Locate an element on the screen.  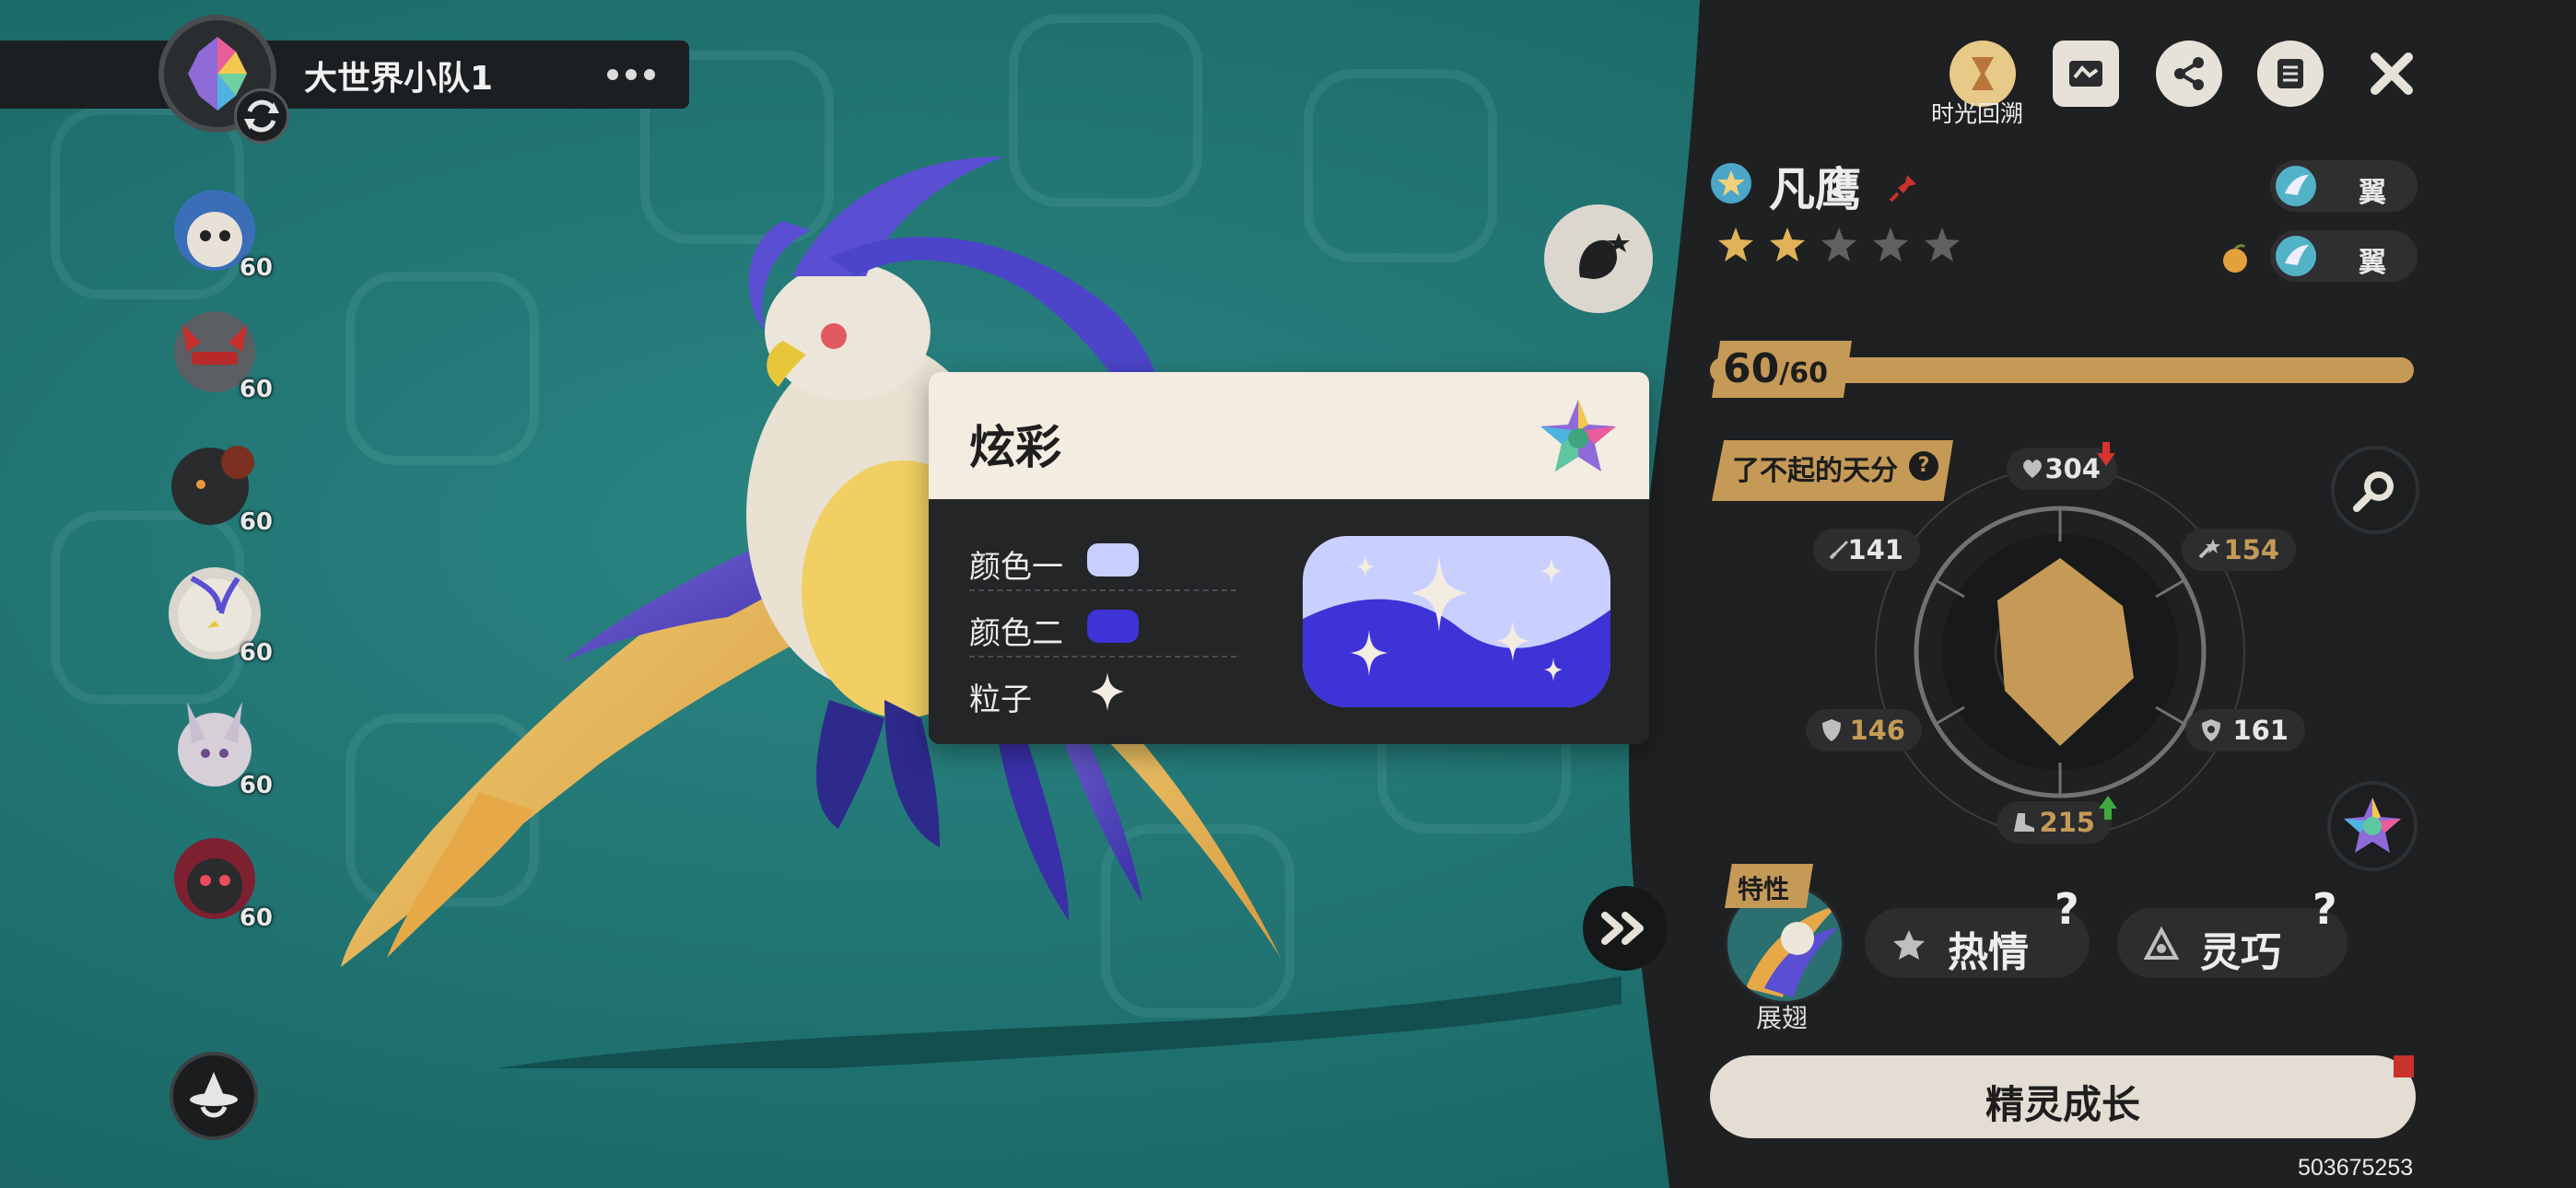
card-icon is located at coordinates (2085, 74).